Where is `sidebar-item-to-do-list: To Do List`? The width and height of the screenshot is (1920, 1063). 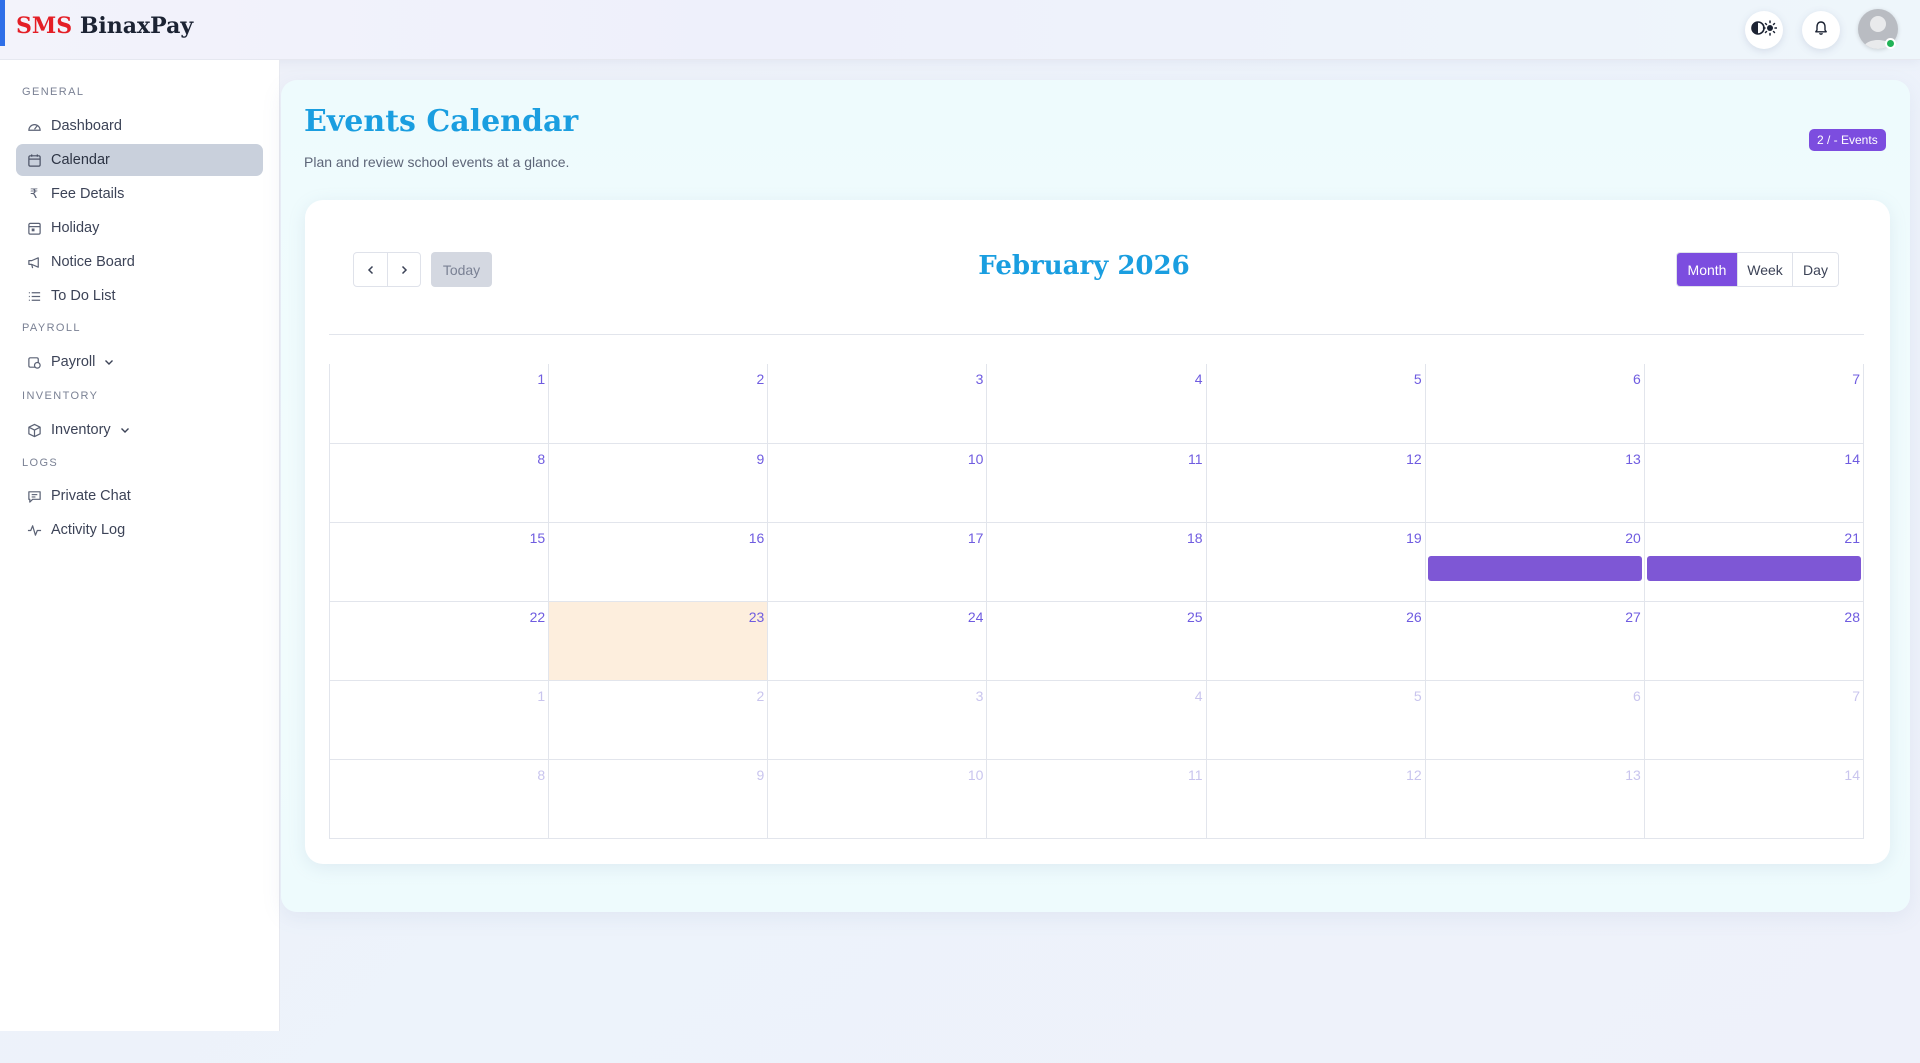
sidebar-item-to-do-list: To Do List is located at coordinates (139, 296).